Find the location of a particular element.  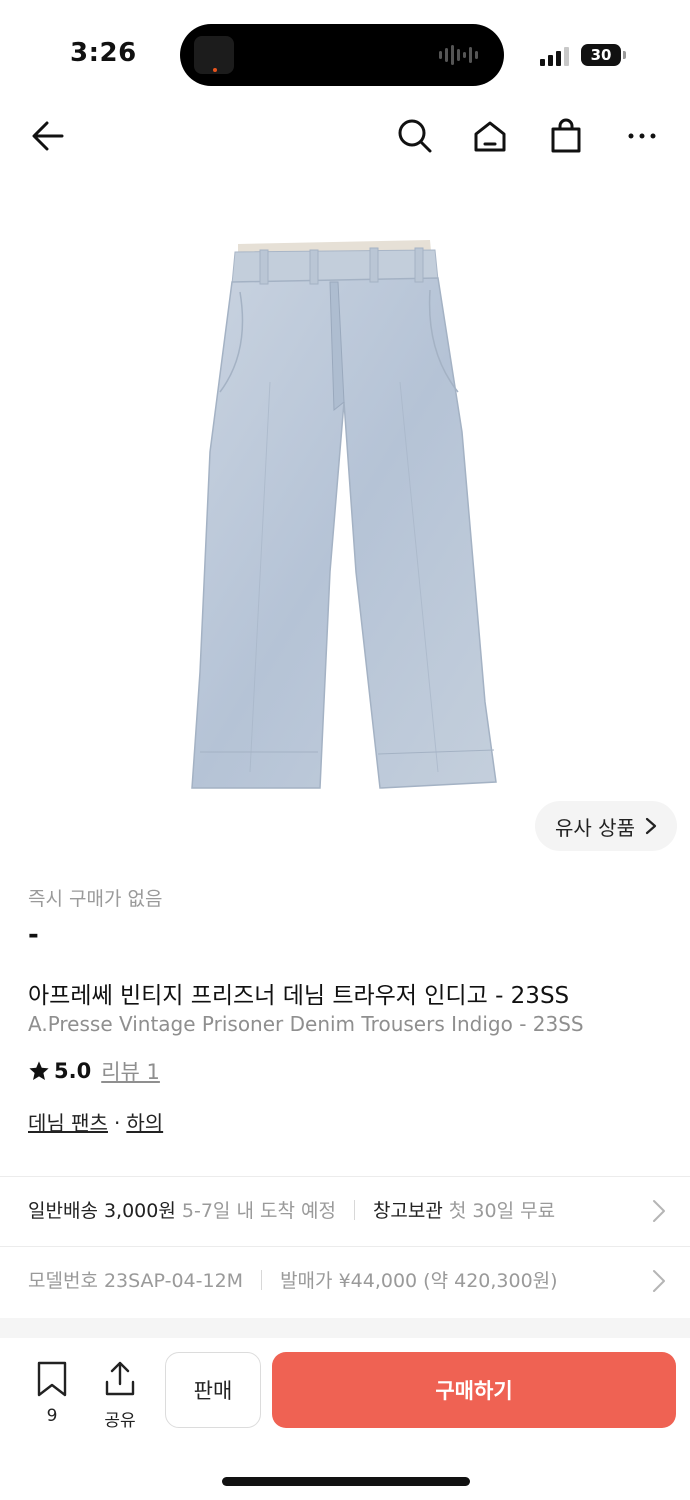

cart-button is located at coordinates (566, 136).